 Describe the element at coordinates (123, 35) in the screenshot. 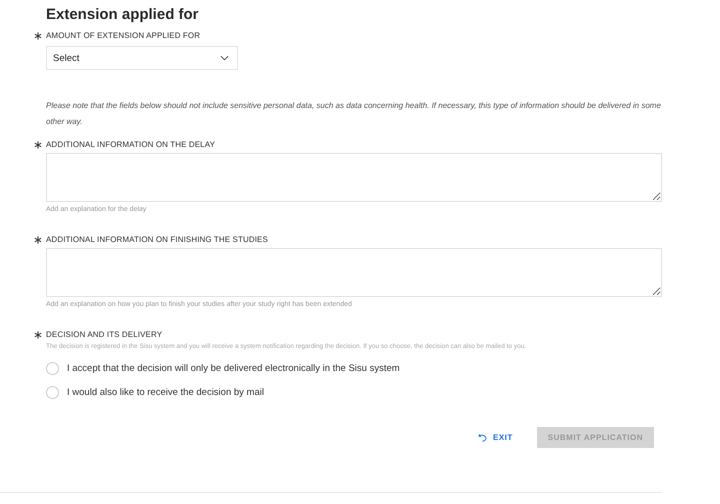

I see `field-label: AMOUNT OF EXTENSION APPLIED FOR` at that location.